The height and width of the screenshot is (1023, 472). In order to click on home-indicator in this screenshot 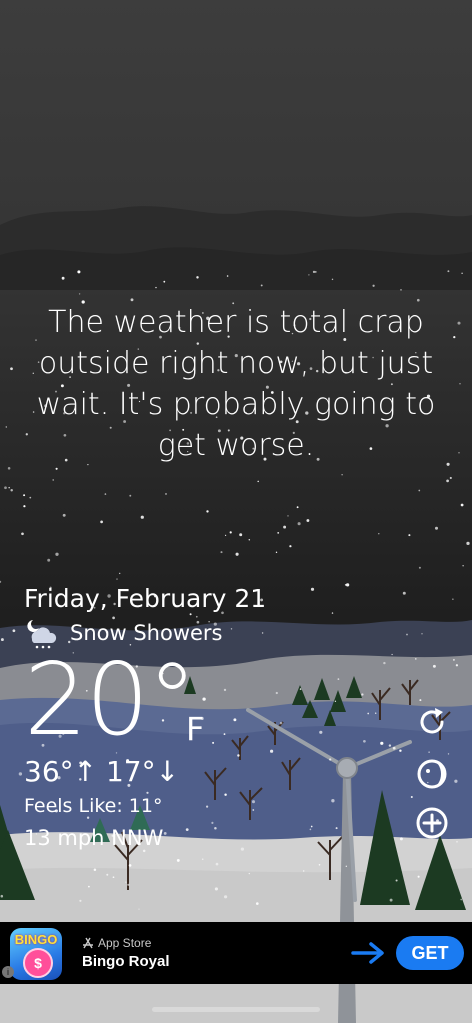, I will do `click(236, 1009)`.